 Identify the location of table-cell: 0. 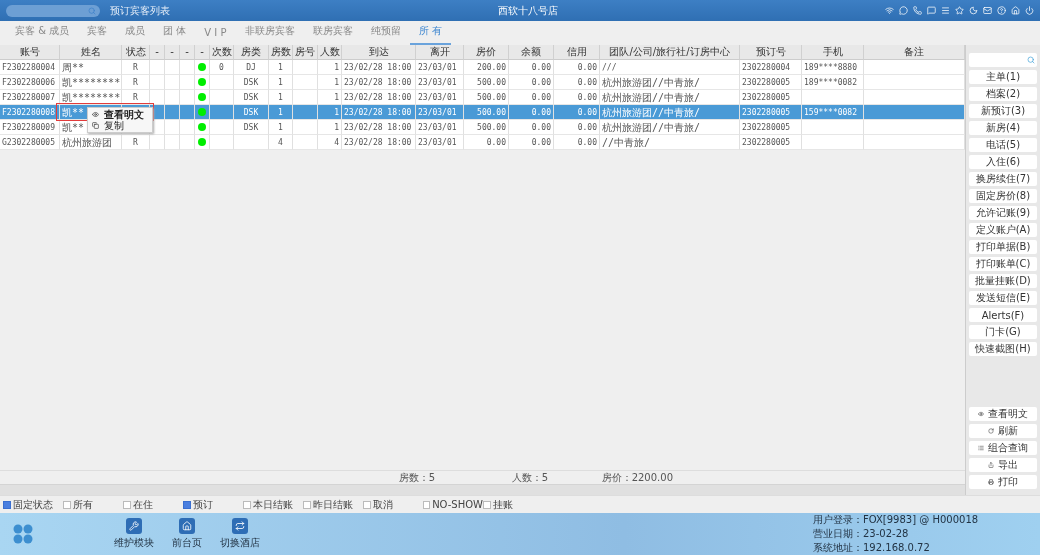
(222, 67).